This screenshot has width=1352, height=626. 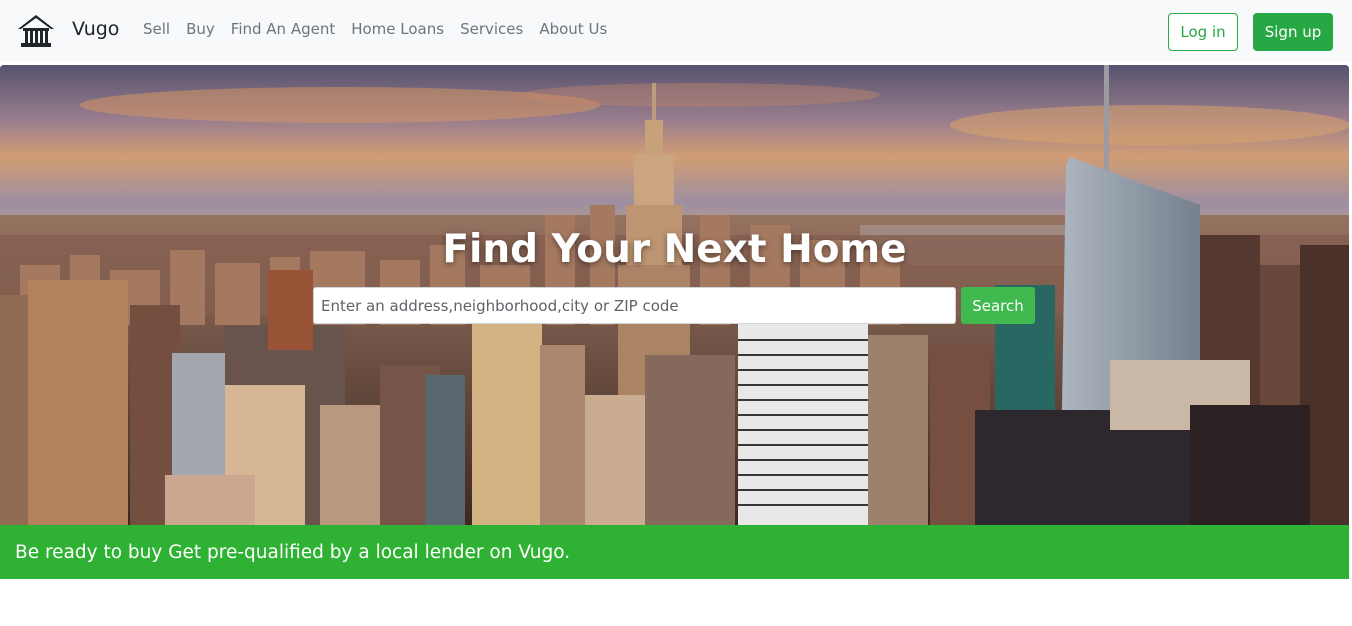 I want to click on hero-title: Find Your Next Home, so click(x=674, y=249).